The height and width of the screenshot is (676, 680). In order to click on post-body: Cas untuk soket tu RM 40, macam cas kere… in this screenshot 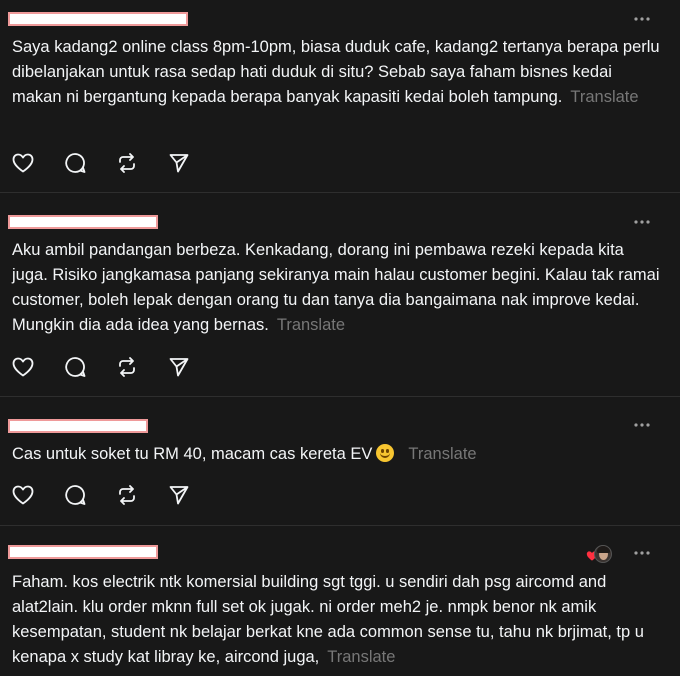, I will do `click(192, 454)`.